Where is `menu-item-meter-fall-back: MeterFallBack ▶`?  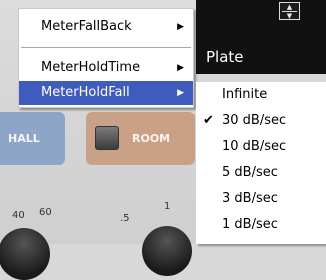
menu-item-meter-fall-back: MeterFallBack ▶ is located at coordinates (106, 27).